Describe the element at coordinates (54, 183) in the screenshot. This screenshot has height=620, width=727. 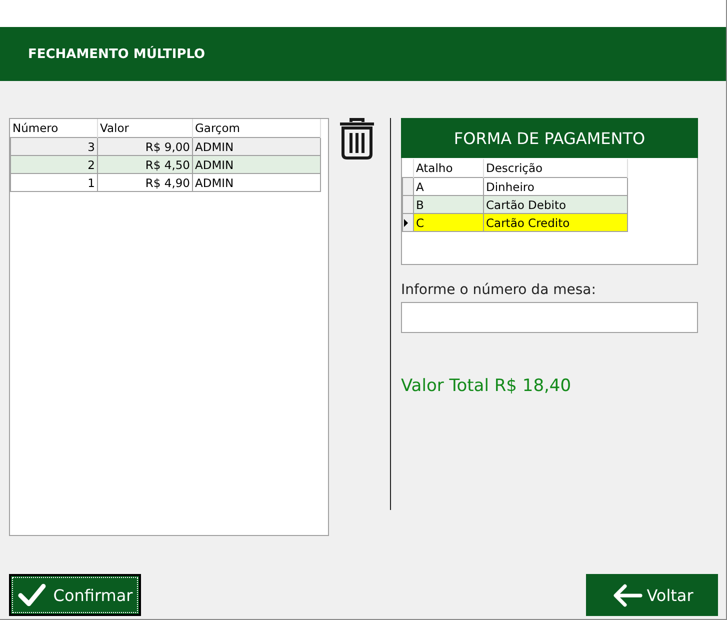
I see `table-cell: 1` at that location.